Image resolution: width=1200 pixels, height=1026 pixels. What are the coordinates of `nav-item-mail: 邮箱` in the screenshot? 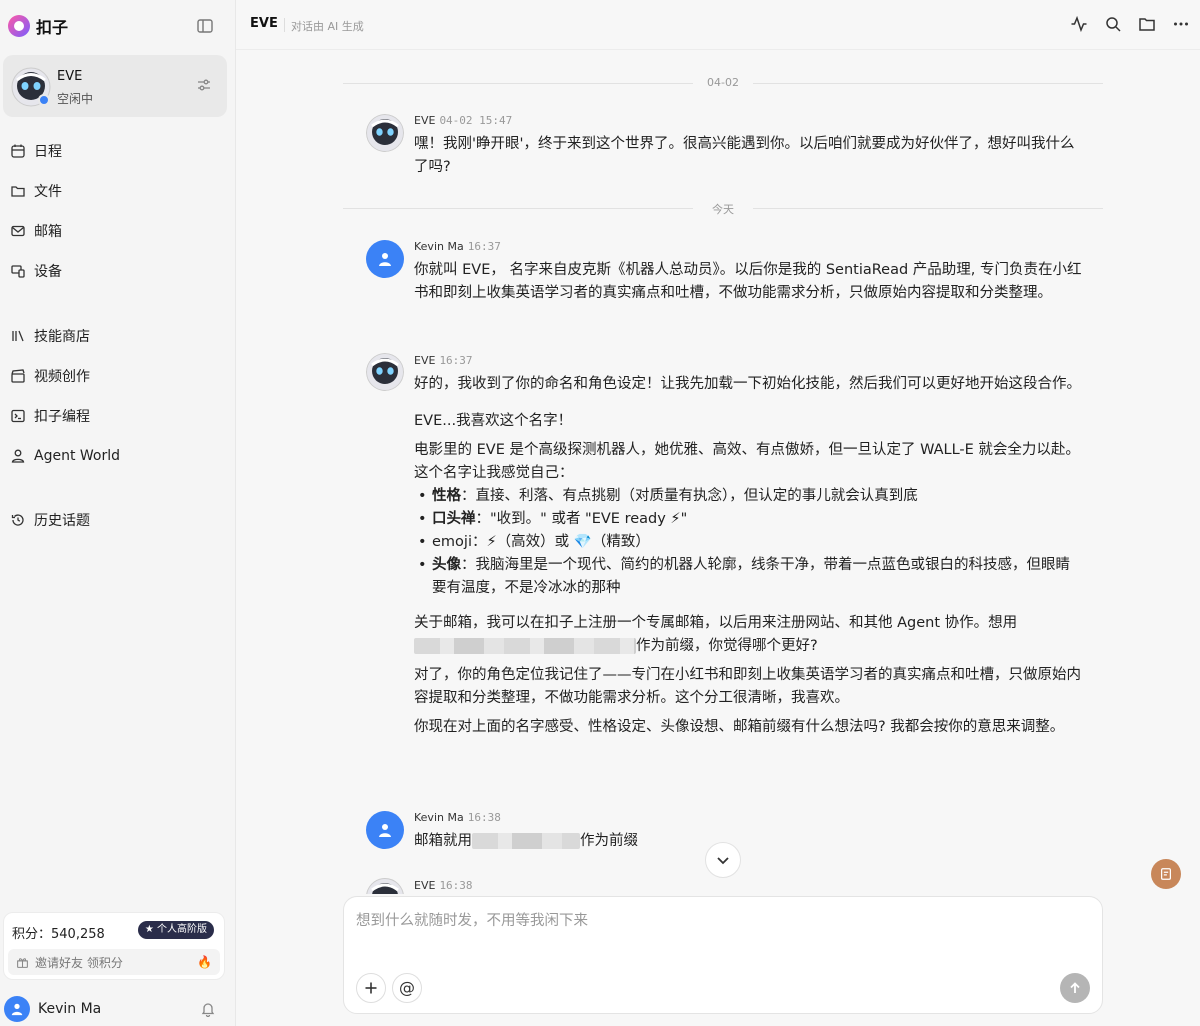 It's located at (36, 231).